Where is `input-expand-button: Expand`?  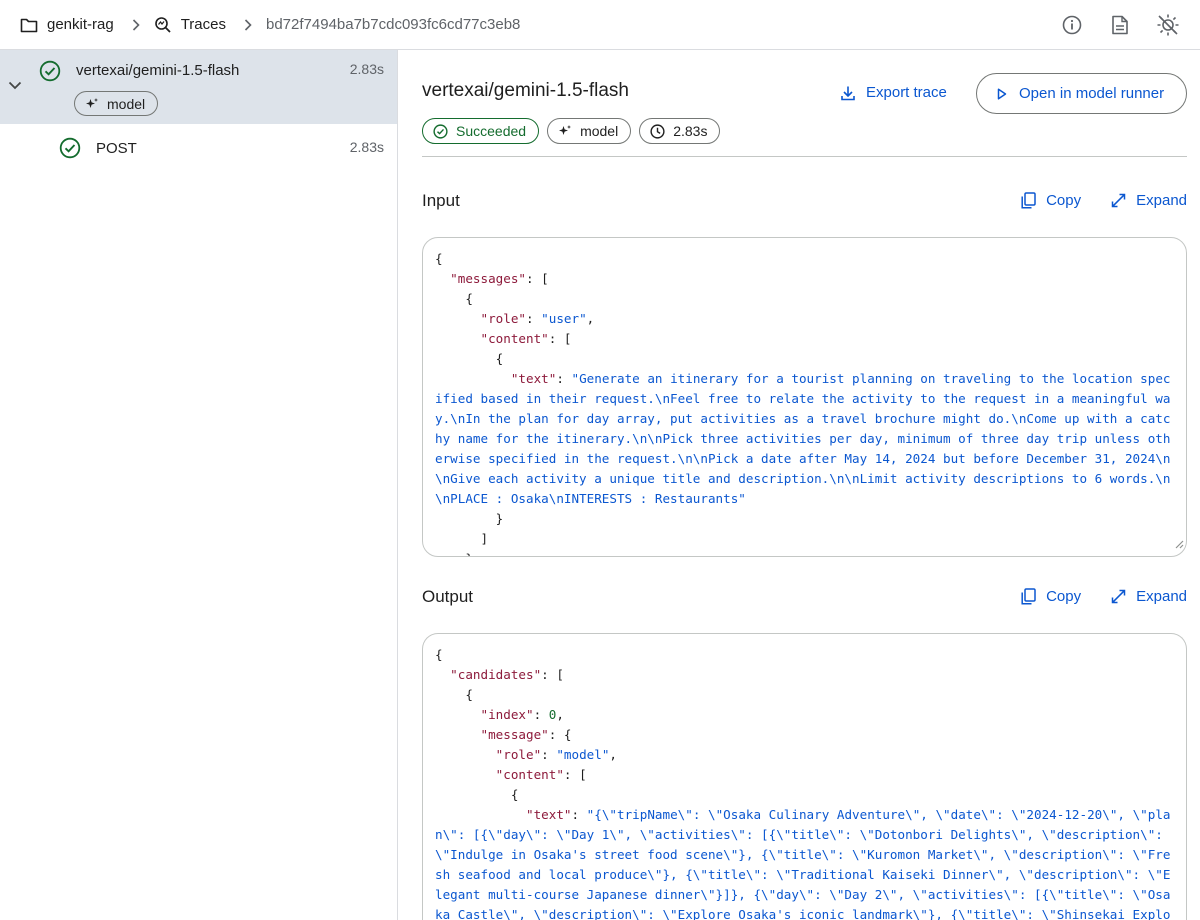
input-expand-button: Expand is located at coordinates (1149, 200).